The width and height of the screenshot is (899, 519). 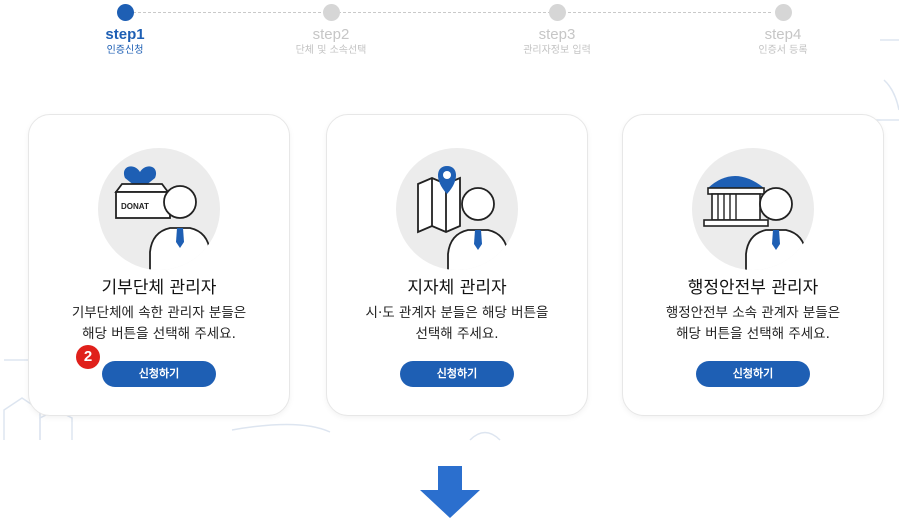 What do you see at coordinates (452, 12) in the screenshot?
I see `stepper-connector` at bounding box center [452, 12].